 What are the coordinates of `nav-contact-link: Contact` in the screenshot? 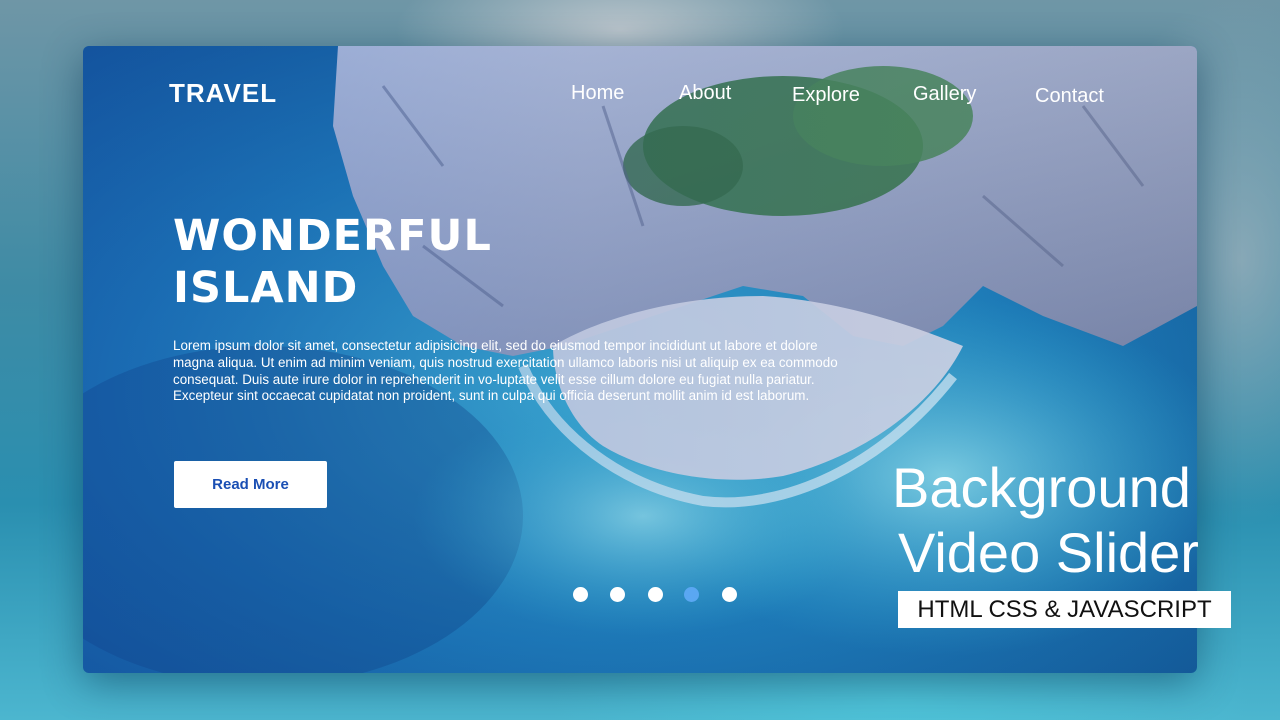 It's located at (1069, 96).